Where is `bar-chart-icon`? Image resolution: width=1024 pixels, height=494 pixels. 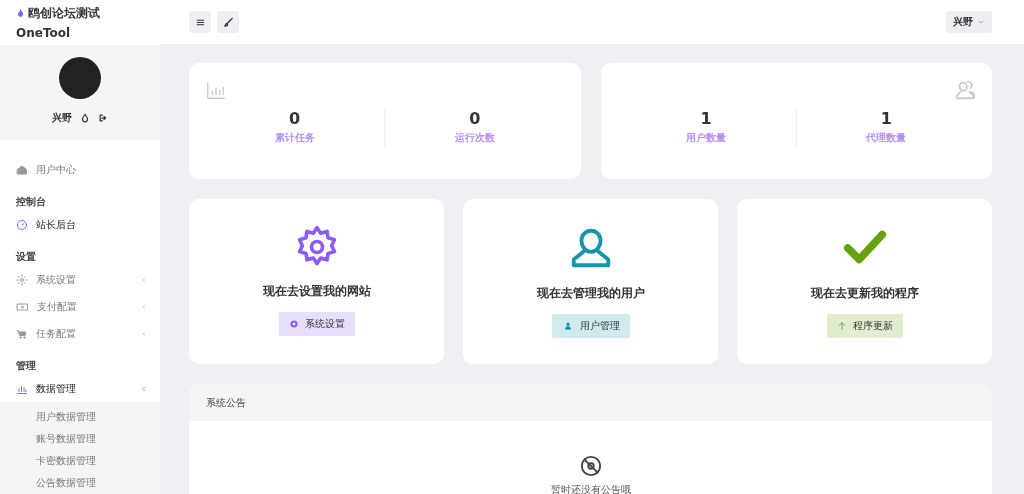 bar-chart-icon is located at coordinates (216, 90).